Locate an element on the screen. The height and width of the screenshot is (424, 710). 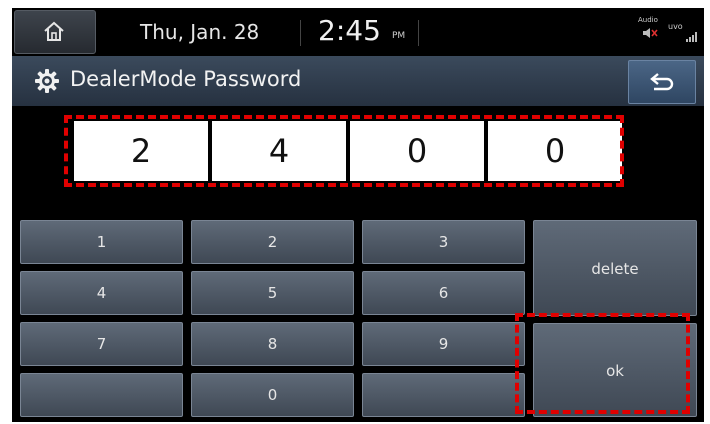
date-display: Thu, Jan. 28 is located at coordinates (200, 32).